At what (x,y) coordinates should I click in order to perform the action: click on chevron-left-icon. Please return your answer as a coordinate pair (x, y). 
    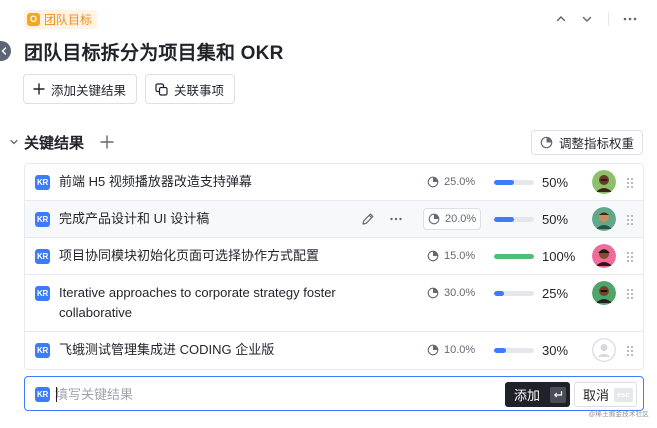
    Looking at the image, I should click on (4, 51).